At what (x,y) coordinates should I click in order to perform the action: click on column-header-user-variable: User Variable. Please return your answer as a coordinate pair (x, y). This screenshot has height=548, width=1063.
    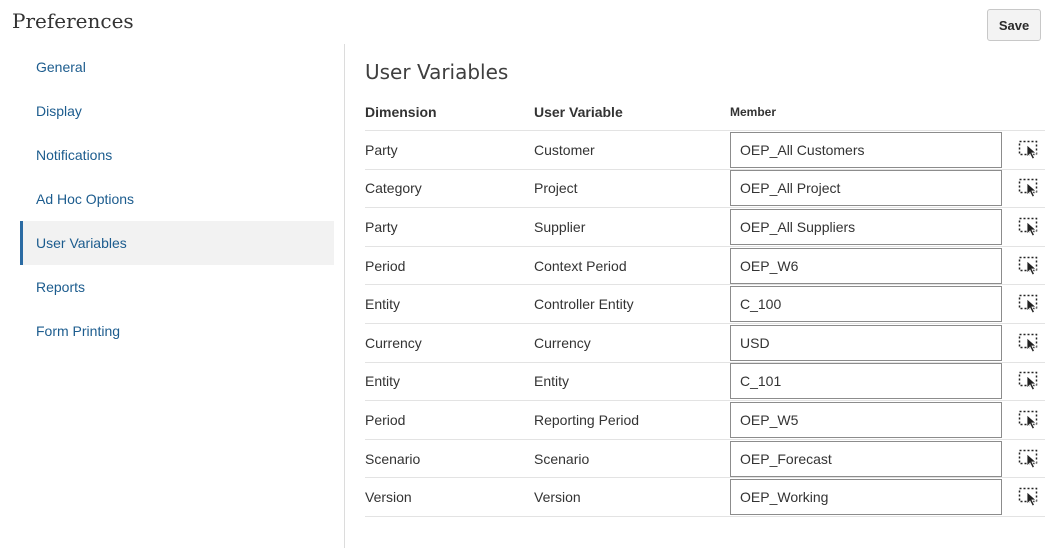
    Looking at the image, I should click on (578, 111).